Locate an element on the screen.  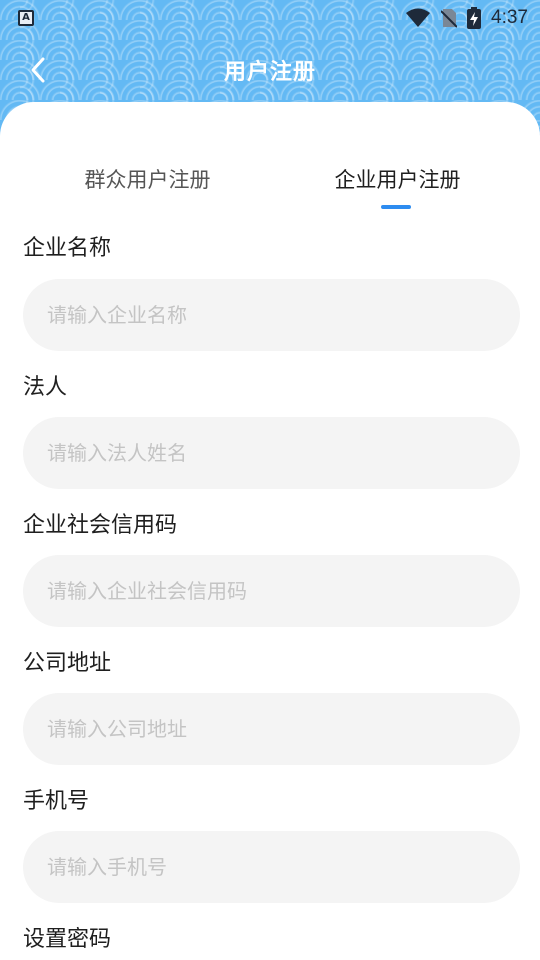
nav-bar: 用户注册 is located at coordinates (270, 70).